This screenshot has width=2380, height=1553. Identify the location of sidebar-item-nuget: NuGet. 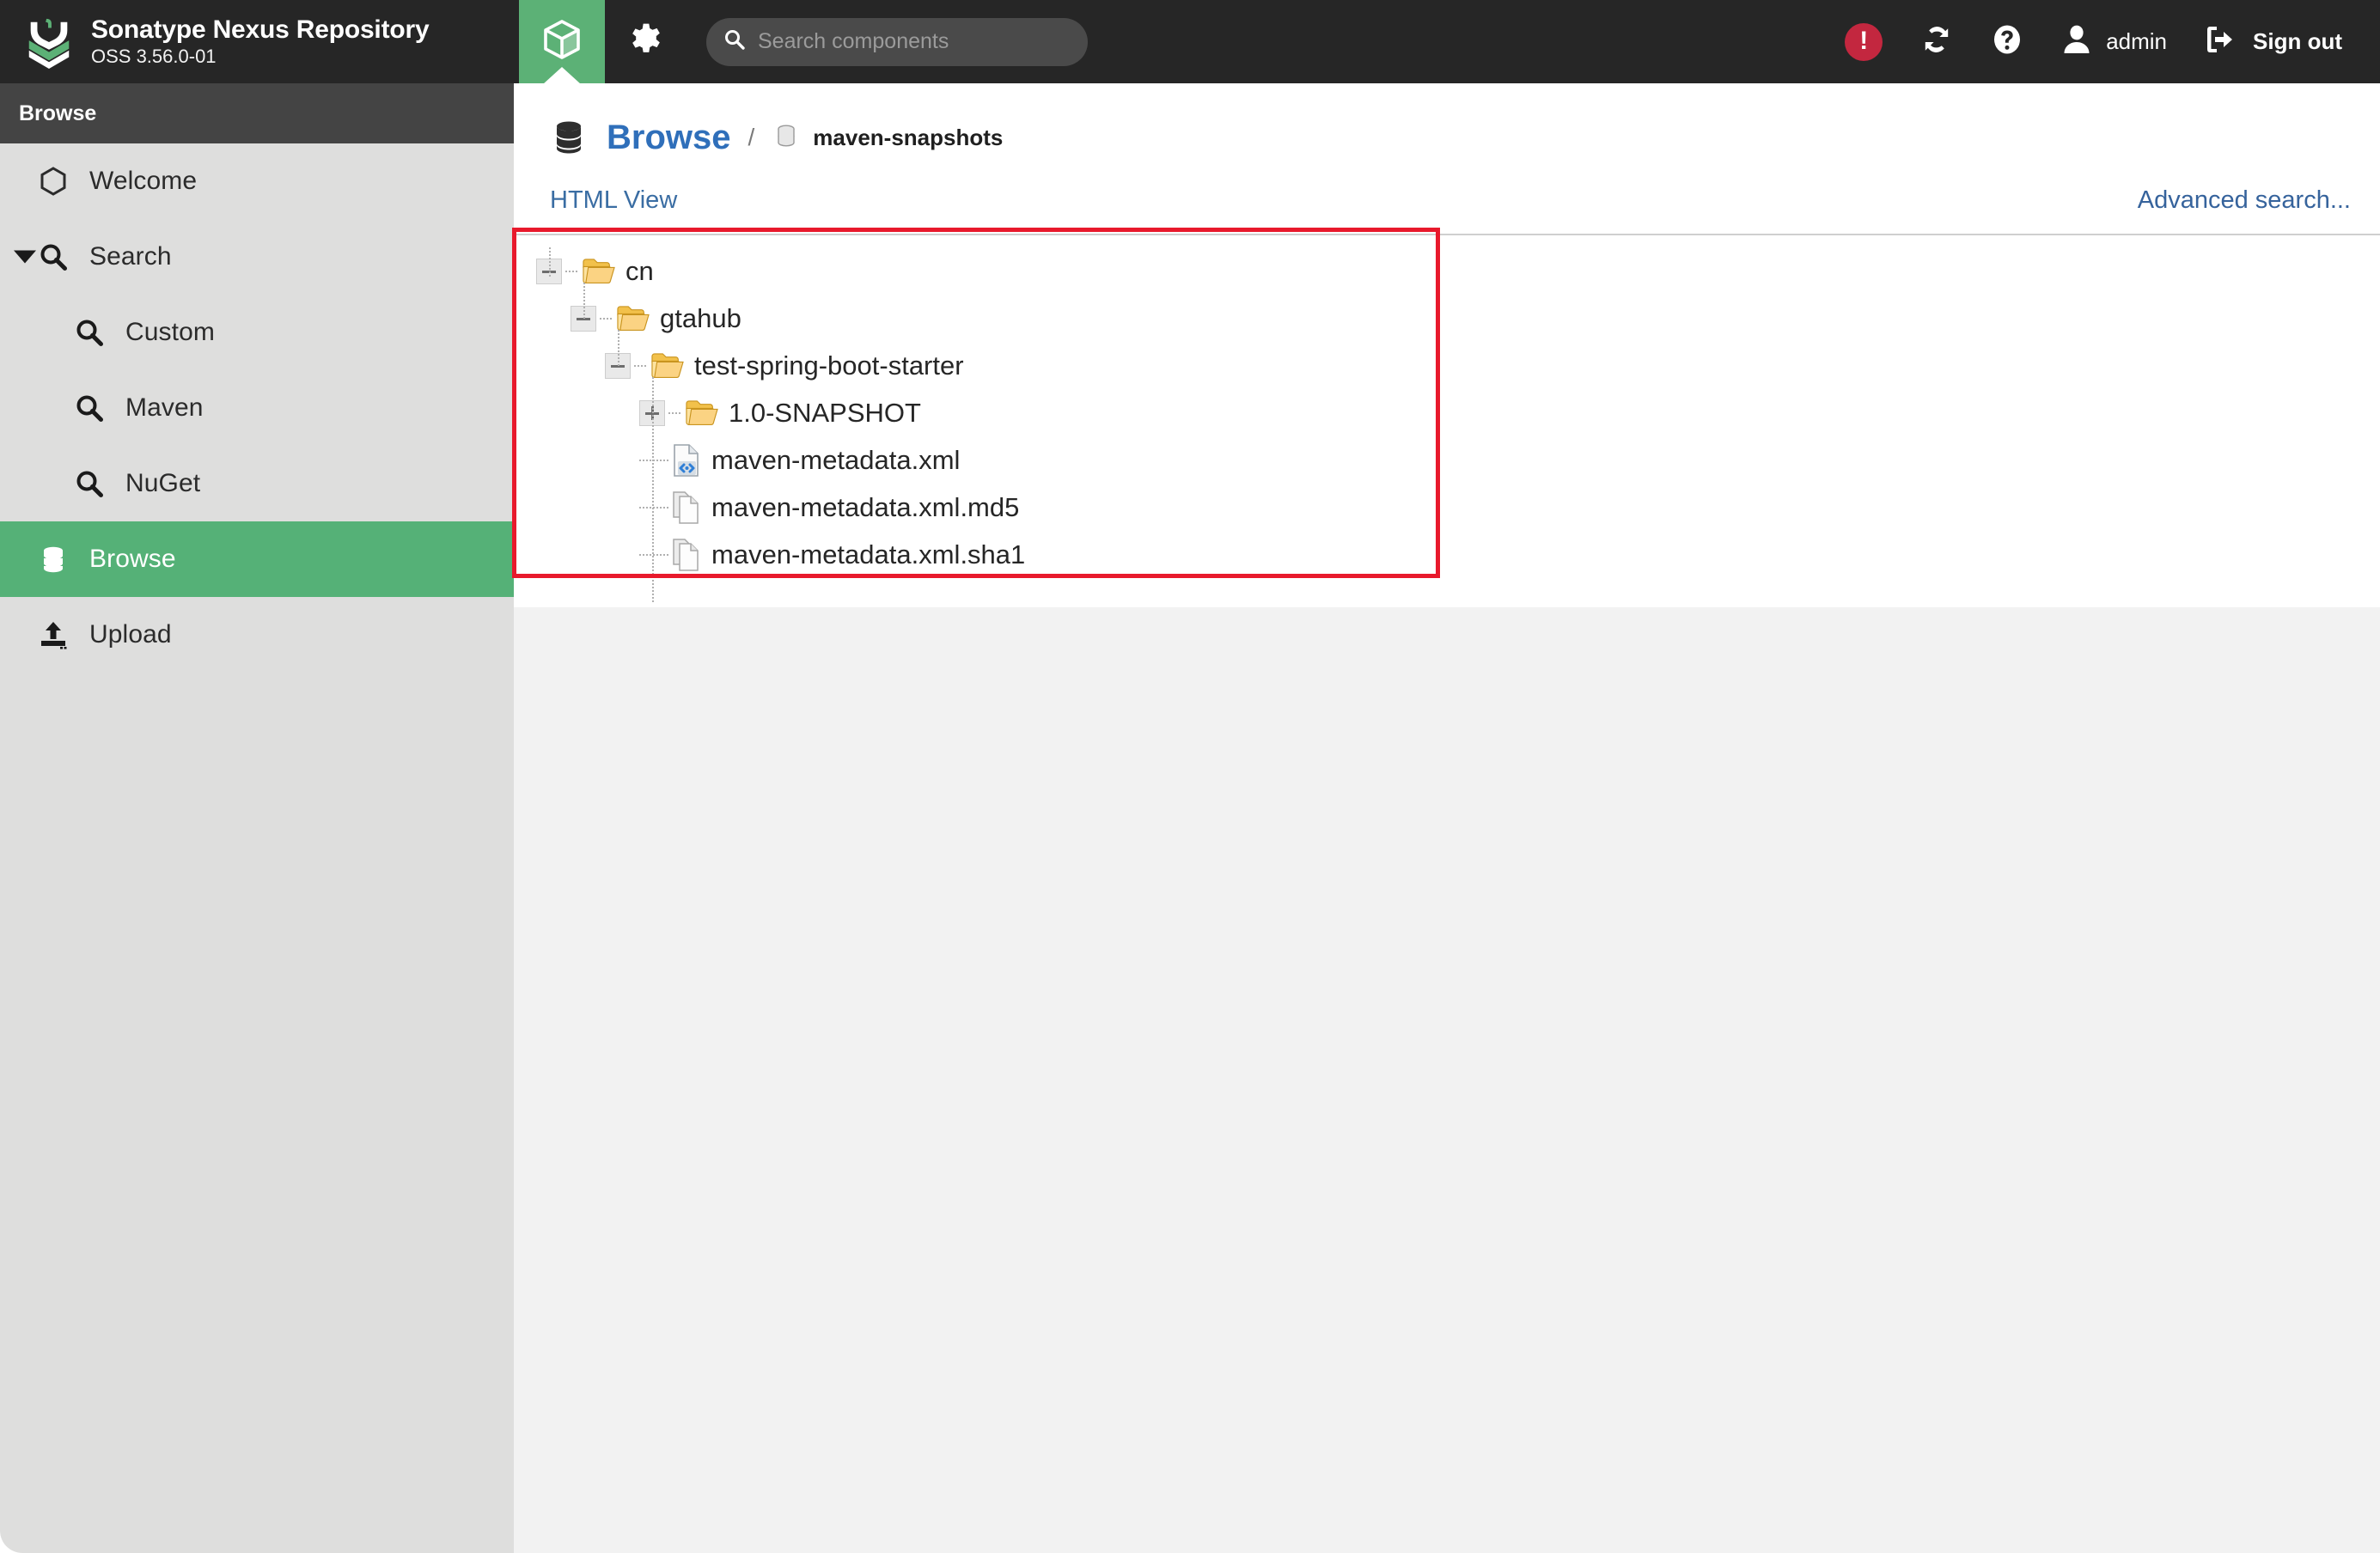
(257, 484).